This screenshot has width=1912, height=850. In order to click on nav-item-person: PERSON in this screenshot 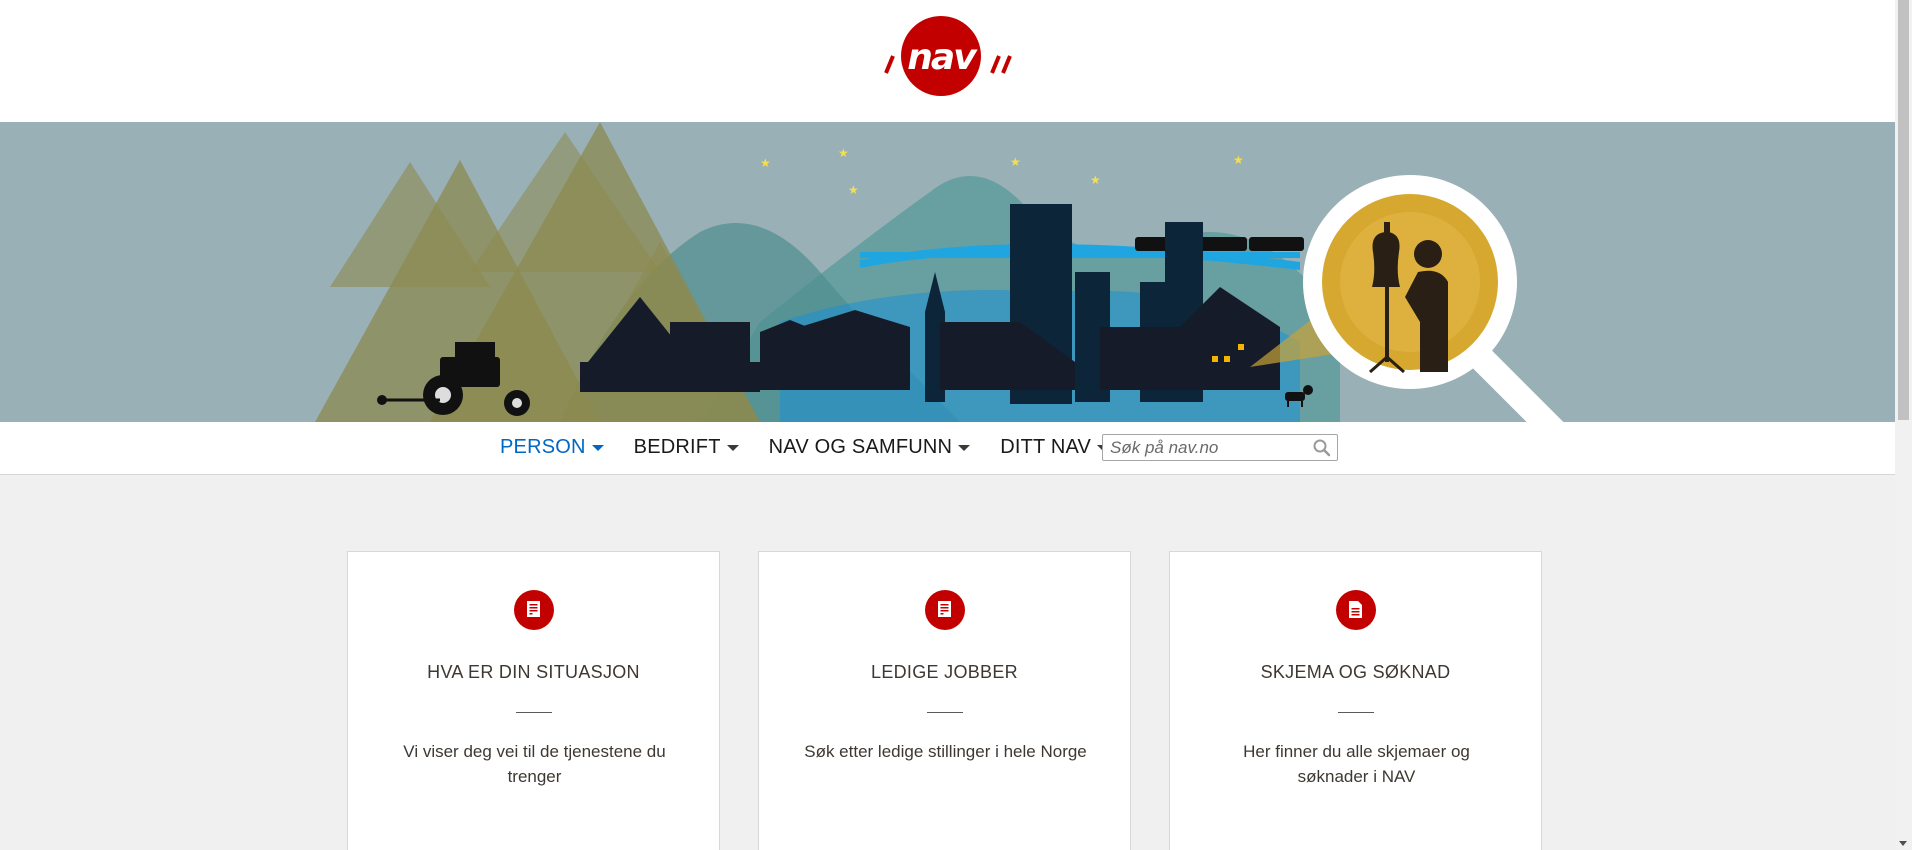, I will do `click(552, 447)`.